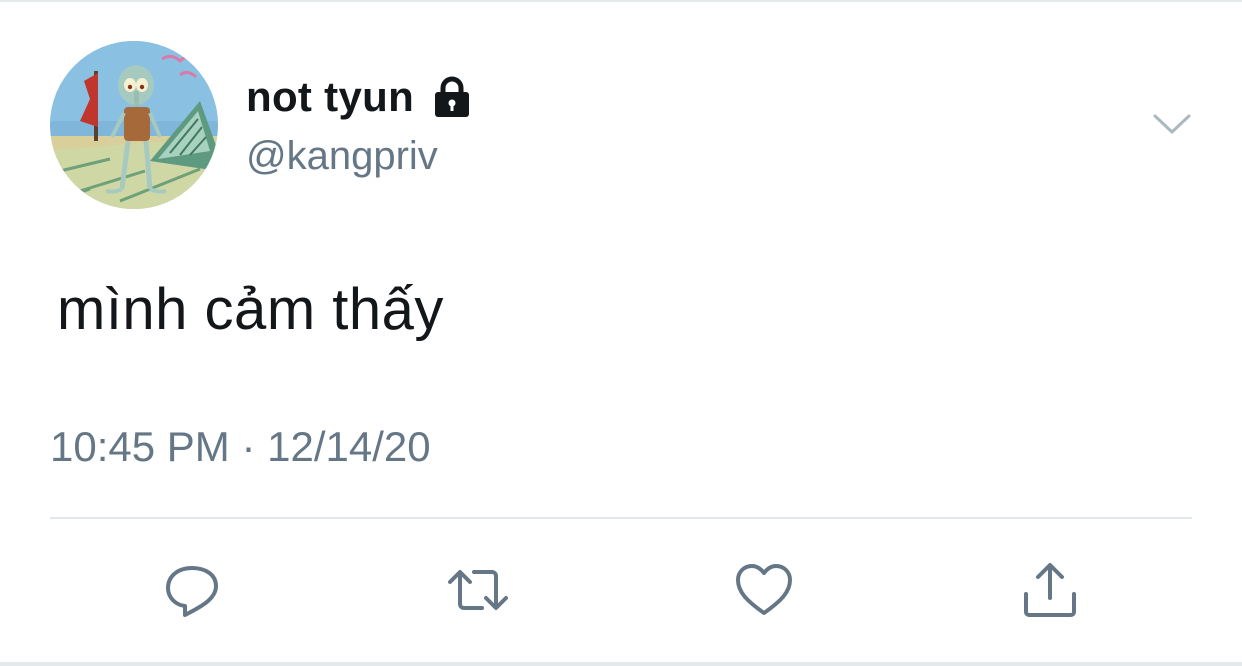 The width and height of the screenshot is (1242, 666). I want to click on like-button, so click(764, 590).